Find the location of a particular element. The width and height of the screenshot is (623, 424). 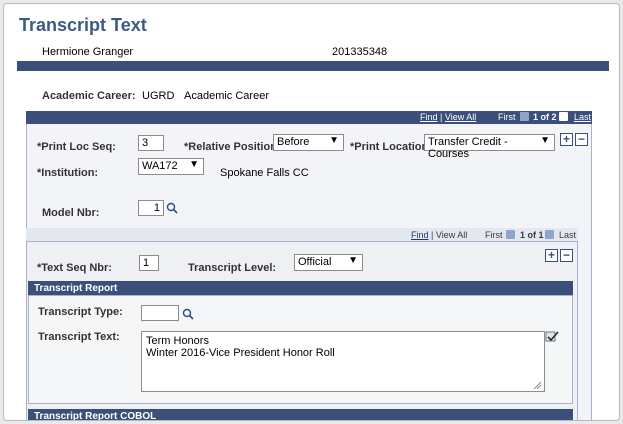

print-location-label: *Print Location: is located at coordinates (391, 147).